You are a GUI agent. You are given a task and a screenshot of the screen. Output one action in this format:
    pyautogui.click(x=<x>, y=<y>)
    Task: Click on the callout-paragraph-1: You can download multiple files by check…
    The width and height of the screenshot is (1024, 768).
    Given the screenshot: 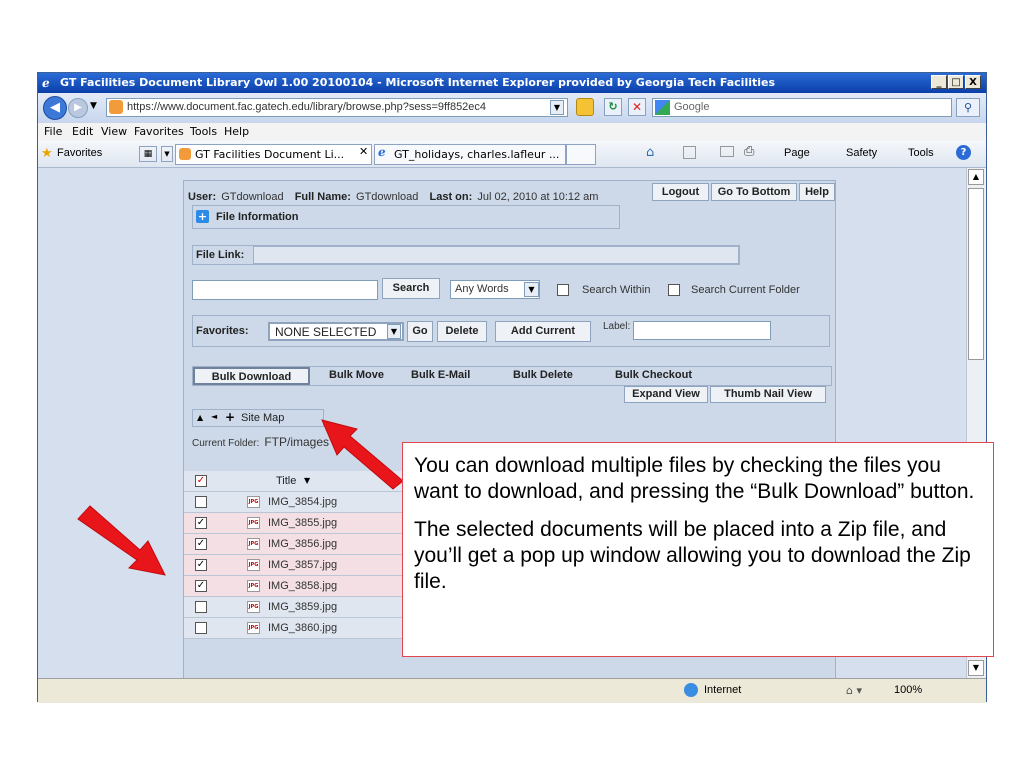 What is the action you would take?
    pyautogui.click(x=694, y=478)
    